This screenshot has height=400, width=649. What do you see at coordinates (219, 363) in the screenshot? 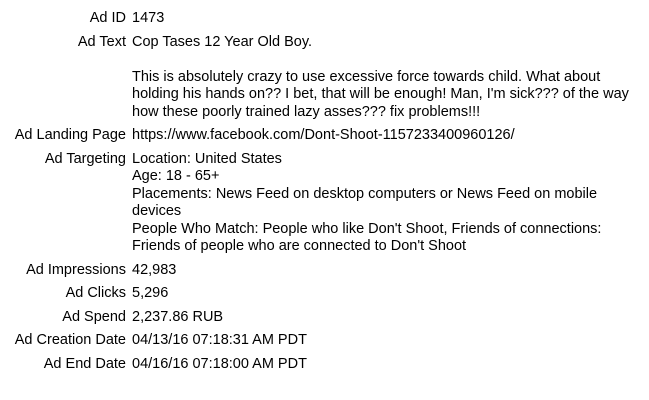
I see `ad-end-date-value: 04/16/16 07:18:00 AM PDT` at bounding box center [219, 363].